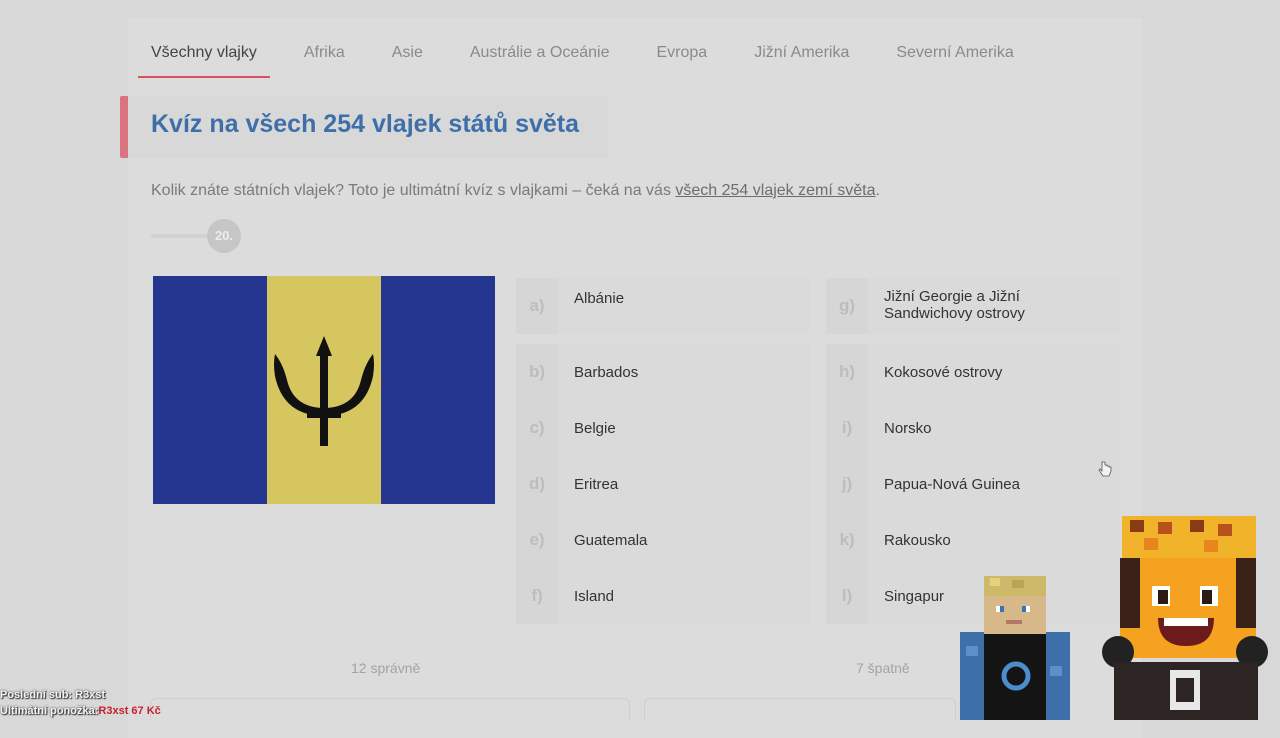 The image size is (1280, 738). I want to click on title-accent-bar, so click(124, 127).